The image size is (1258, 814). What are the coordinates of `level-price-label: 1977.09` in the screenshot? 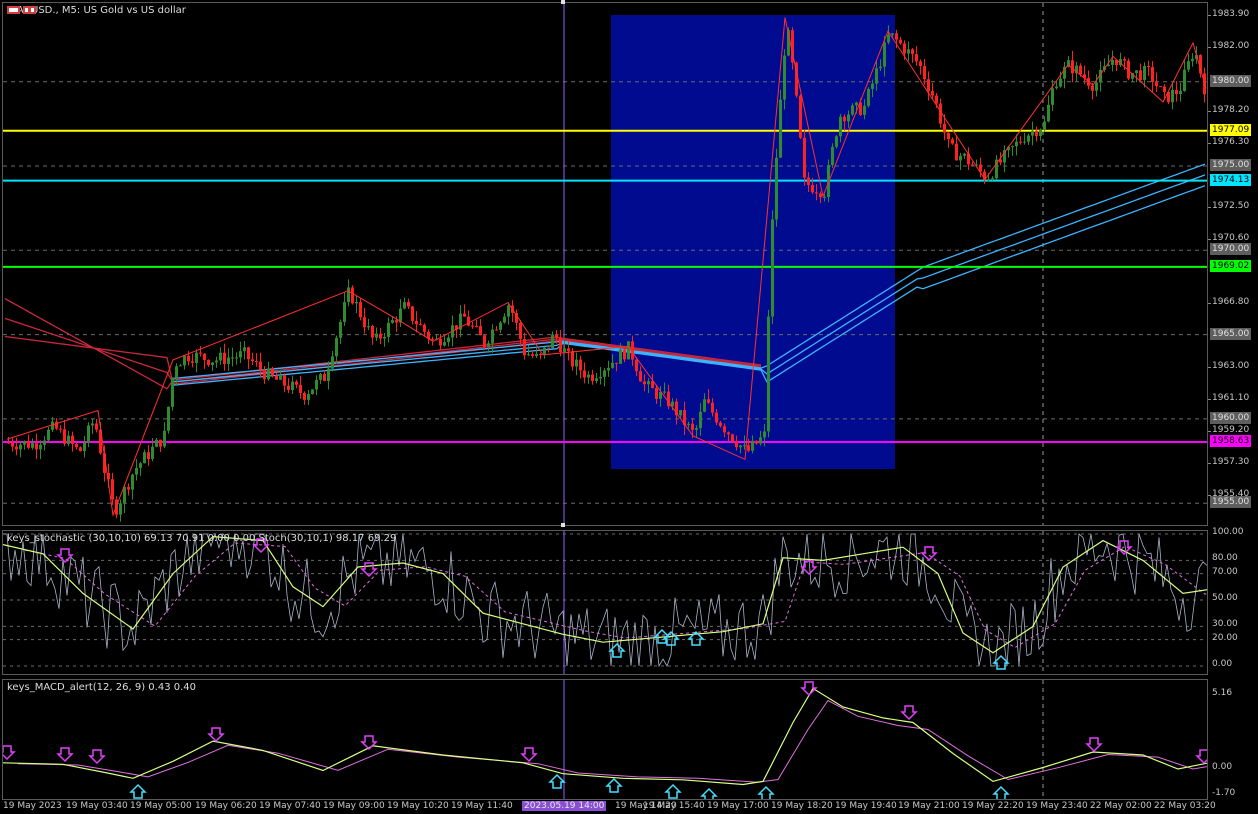 It's located at (1231, 129).